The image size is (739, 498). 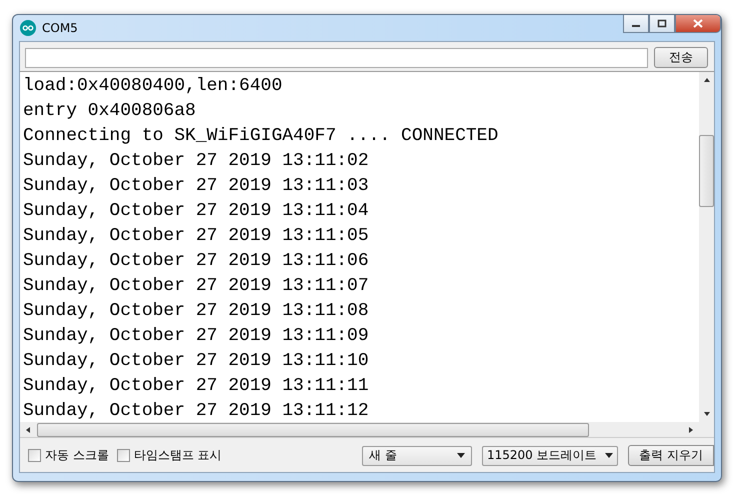 I want to click on close-button, so click(x=698, y=24).